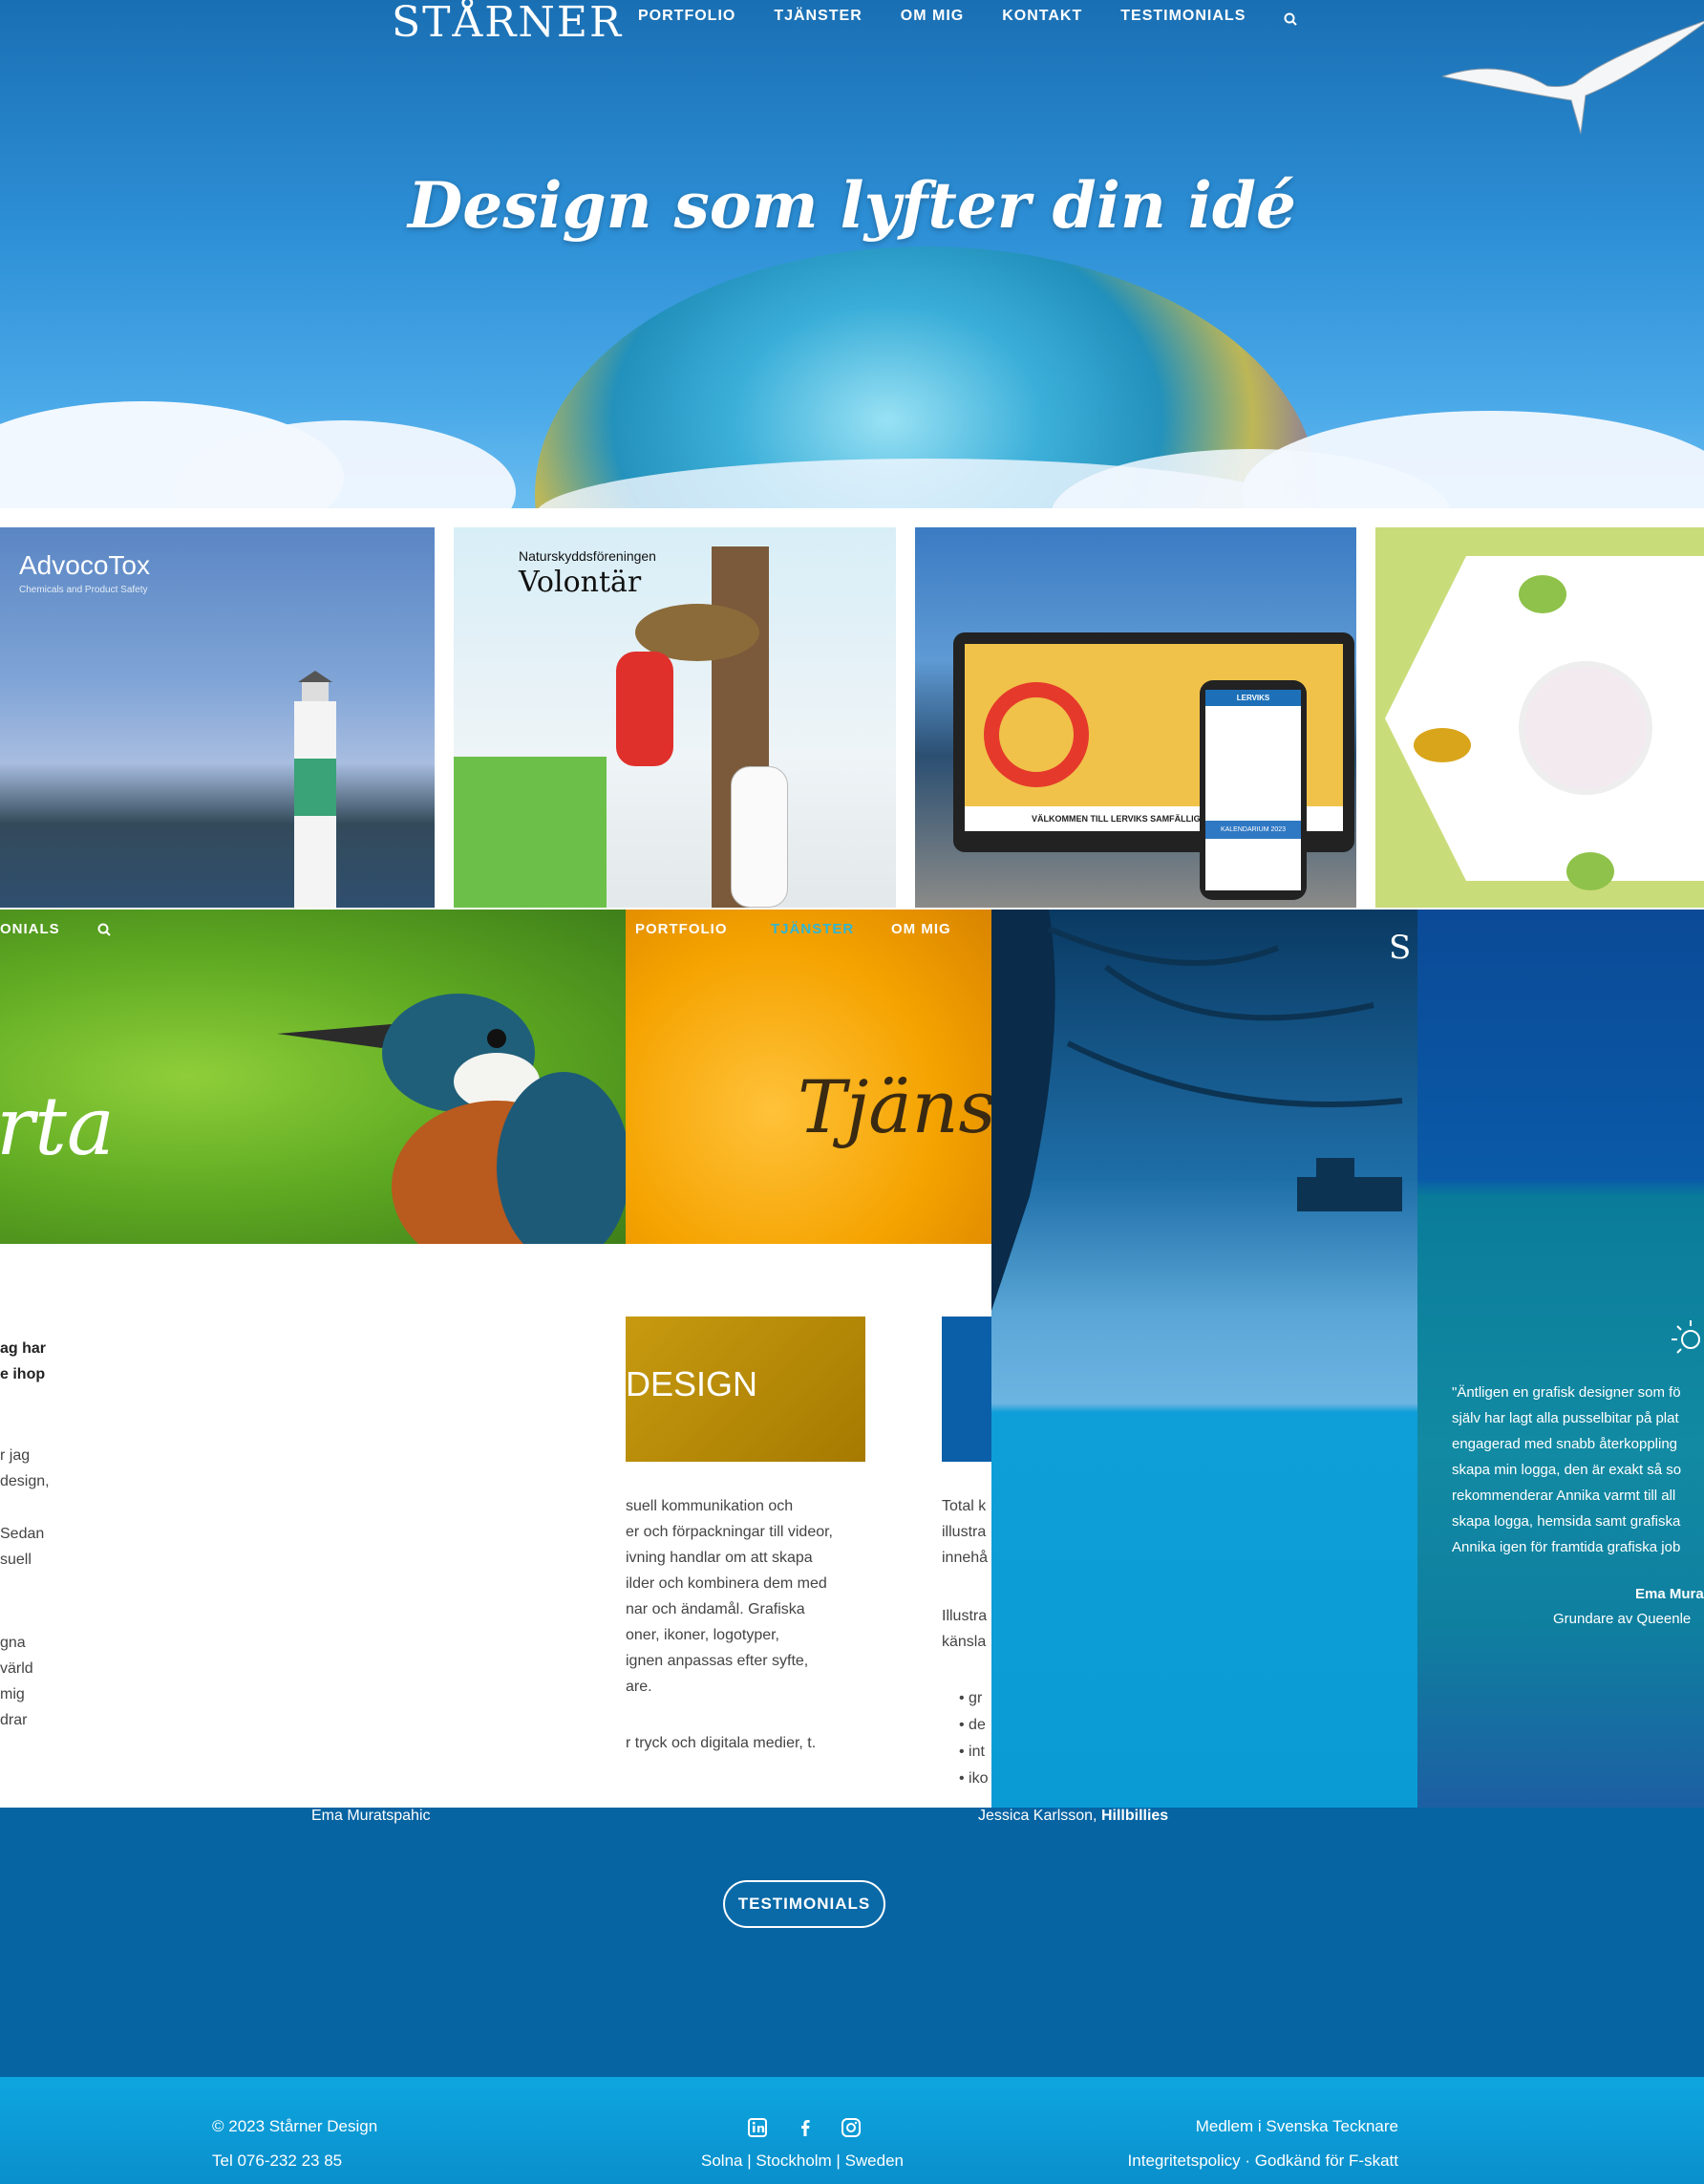 This screenshot has width=1704, height=2184. I want to click on testimonial-name-right: Jessica Karlsson, Hillbillies, so click(1073, 1816).